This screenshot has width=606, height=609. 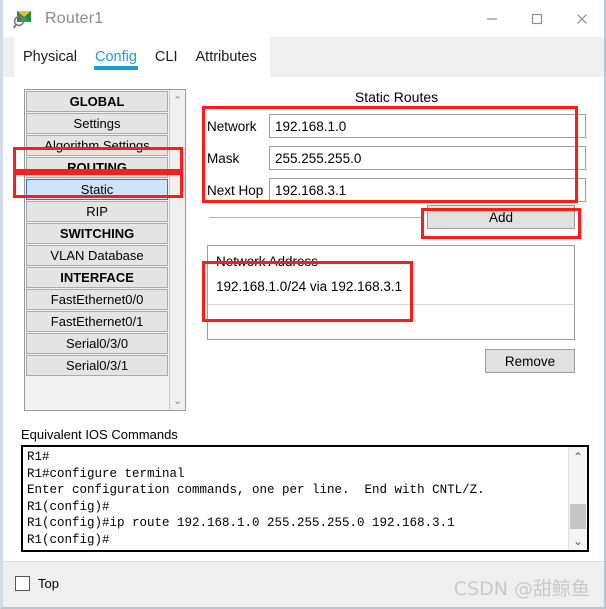 What do you see at coordinates (22, 583) in the screenshot?
I see `top-checkbox` at bounding box center [22, 583].